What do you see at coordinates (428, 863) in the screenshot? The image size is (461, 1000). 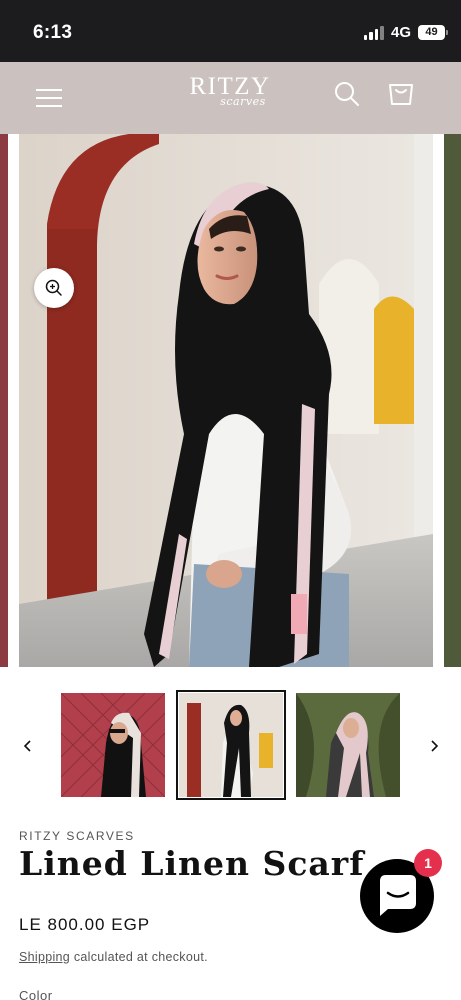 I see `chat-notification-badge: 1` at bounding box center [428, 863].